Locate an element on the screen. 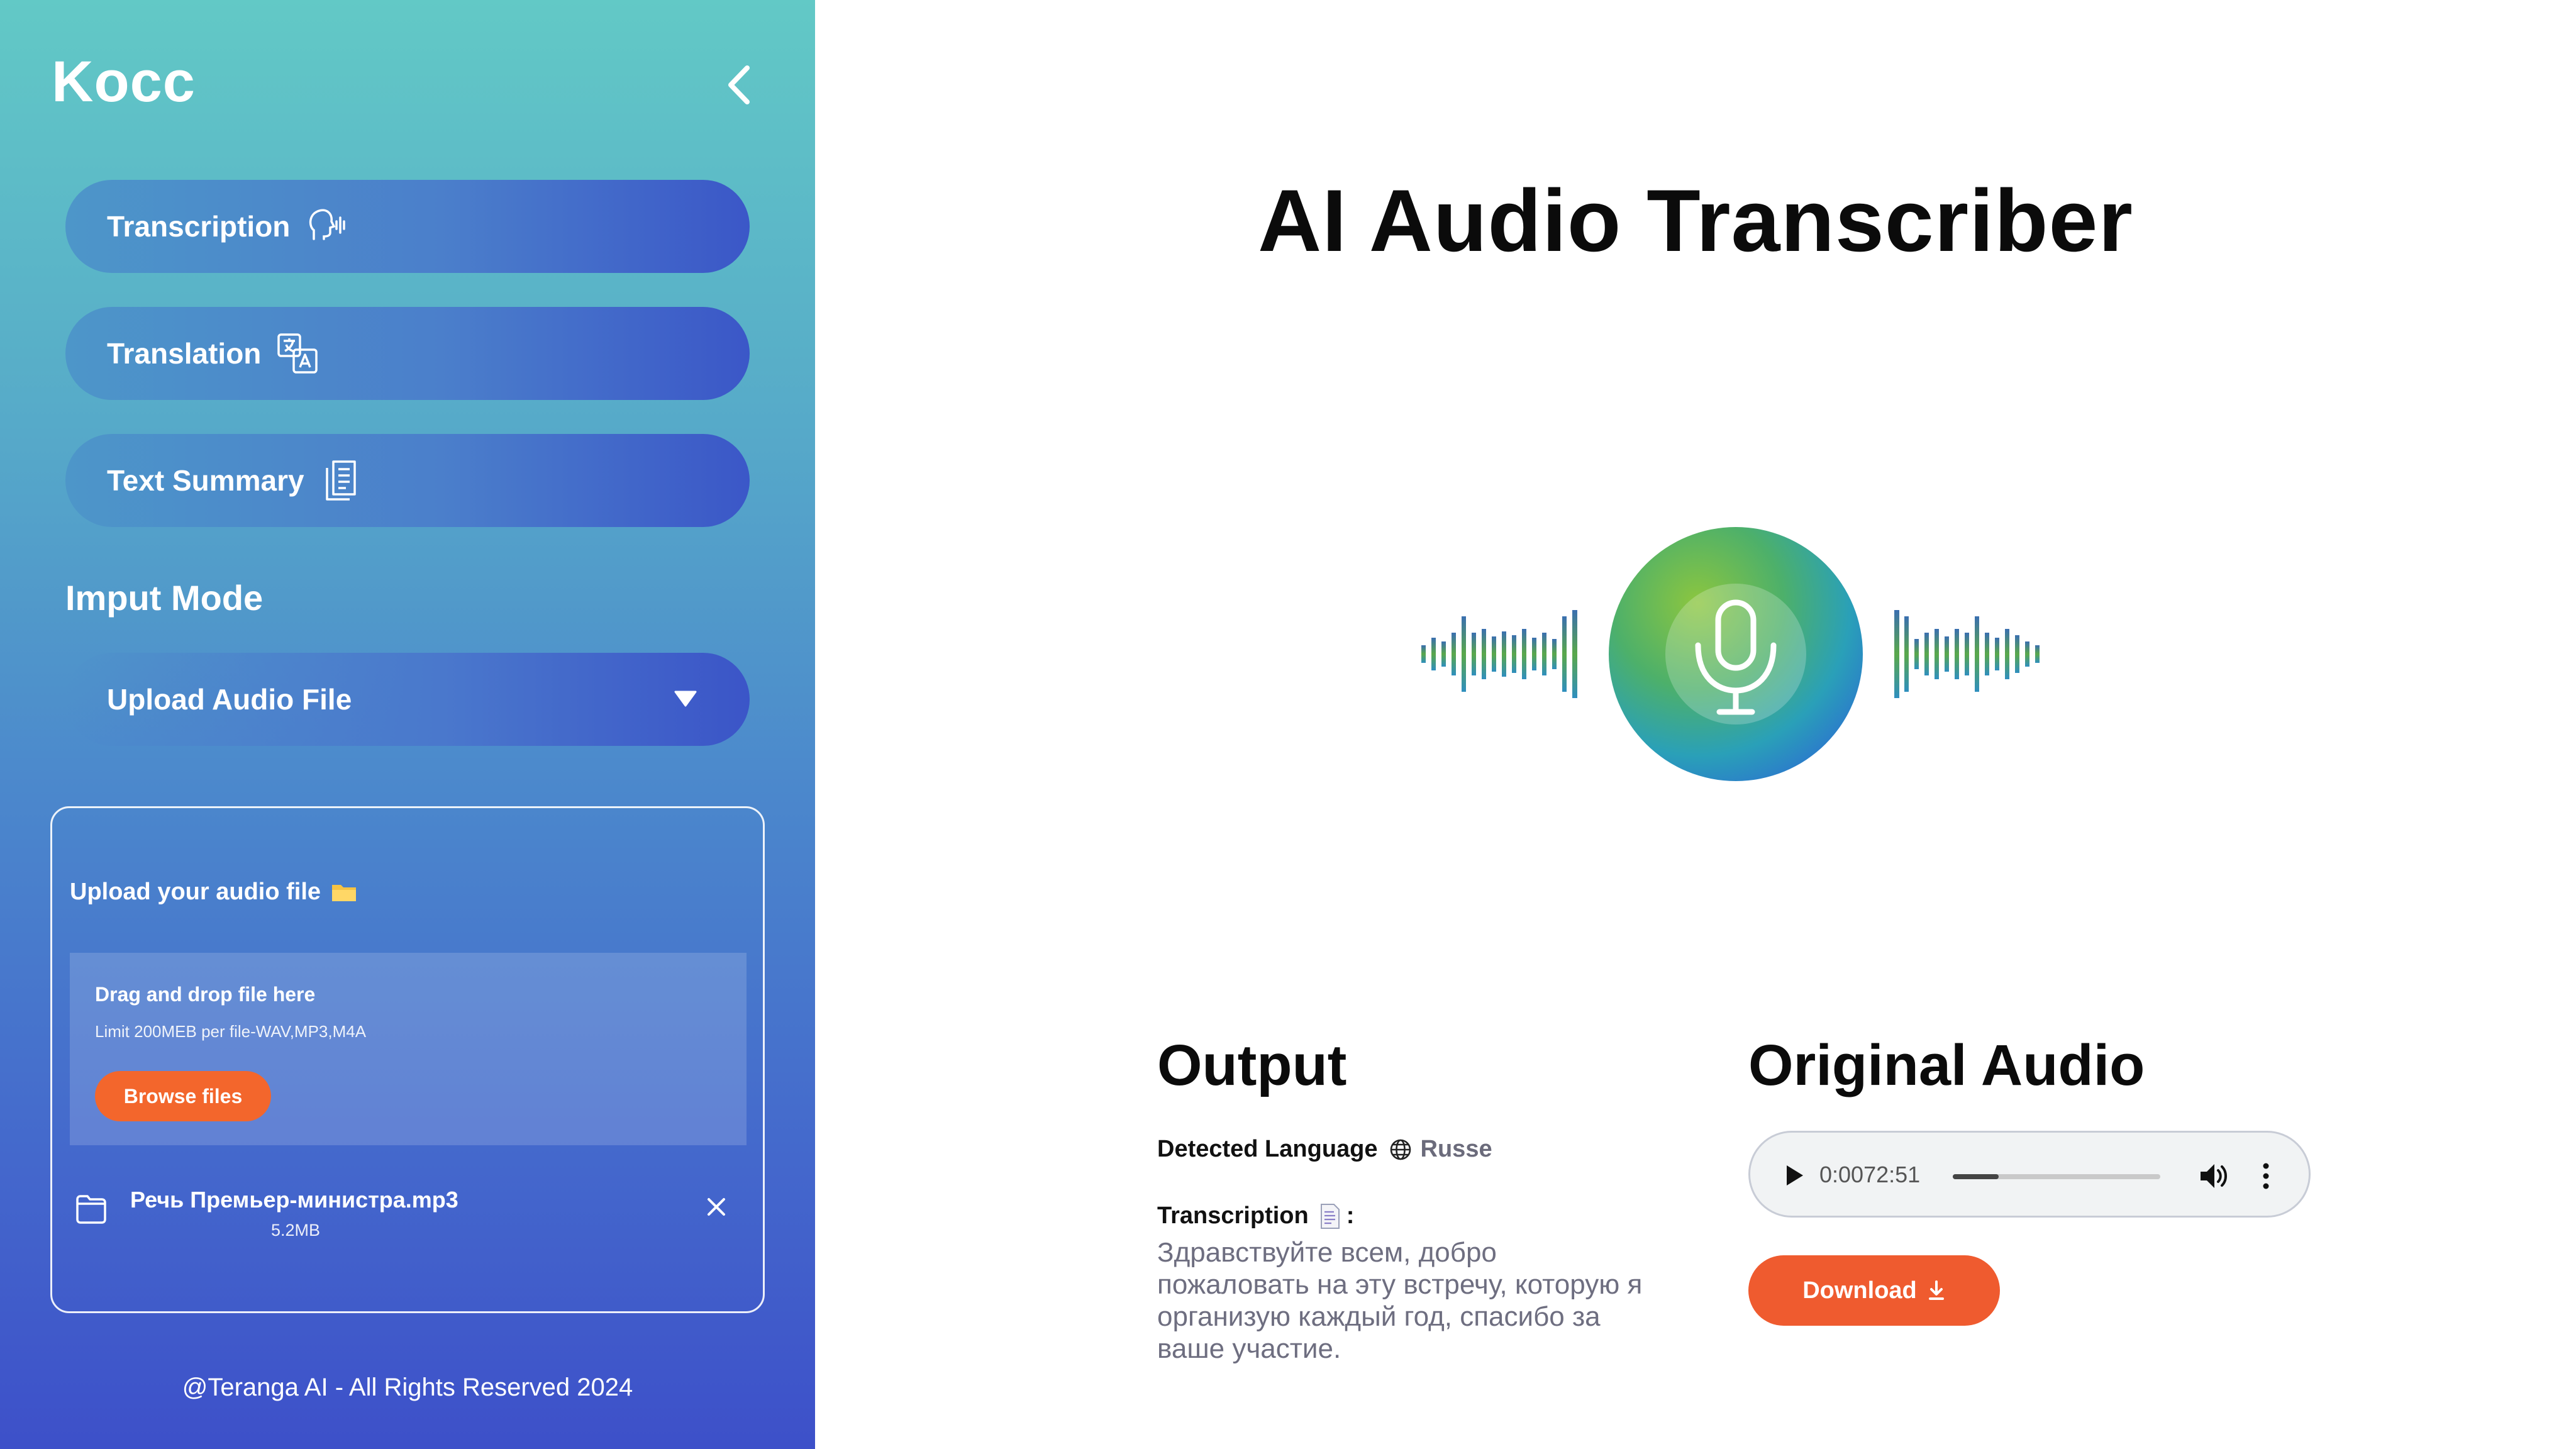 The height and width of the screenshot is (1449, 2576). audio-time: 0:0072:51 is located at coordinates (1870, 1174).